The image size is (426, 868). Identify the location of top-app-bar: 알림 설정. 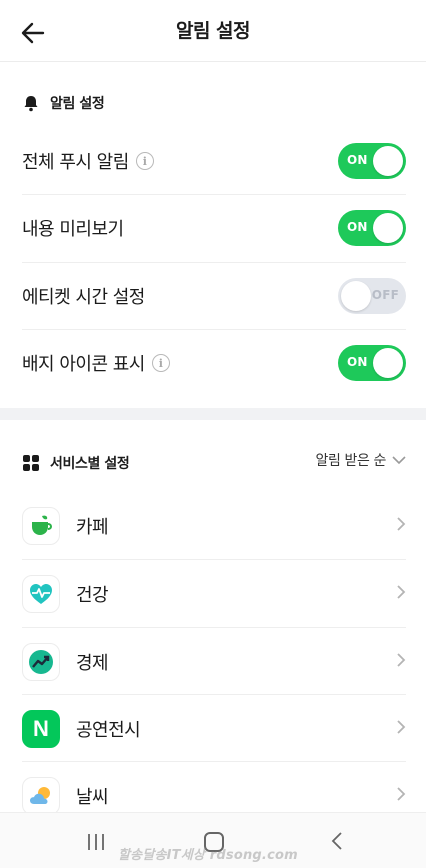
(213, 31).